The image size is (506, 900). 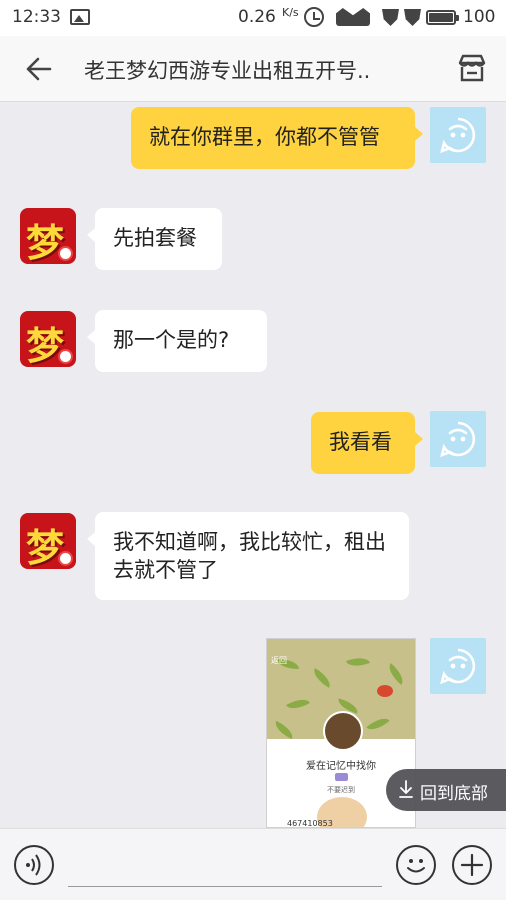 I want to click on chat-title: 老王梦幻西游专业出租五开号.., so click(x=227, y=71).